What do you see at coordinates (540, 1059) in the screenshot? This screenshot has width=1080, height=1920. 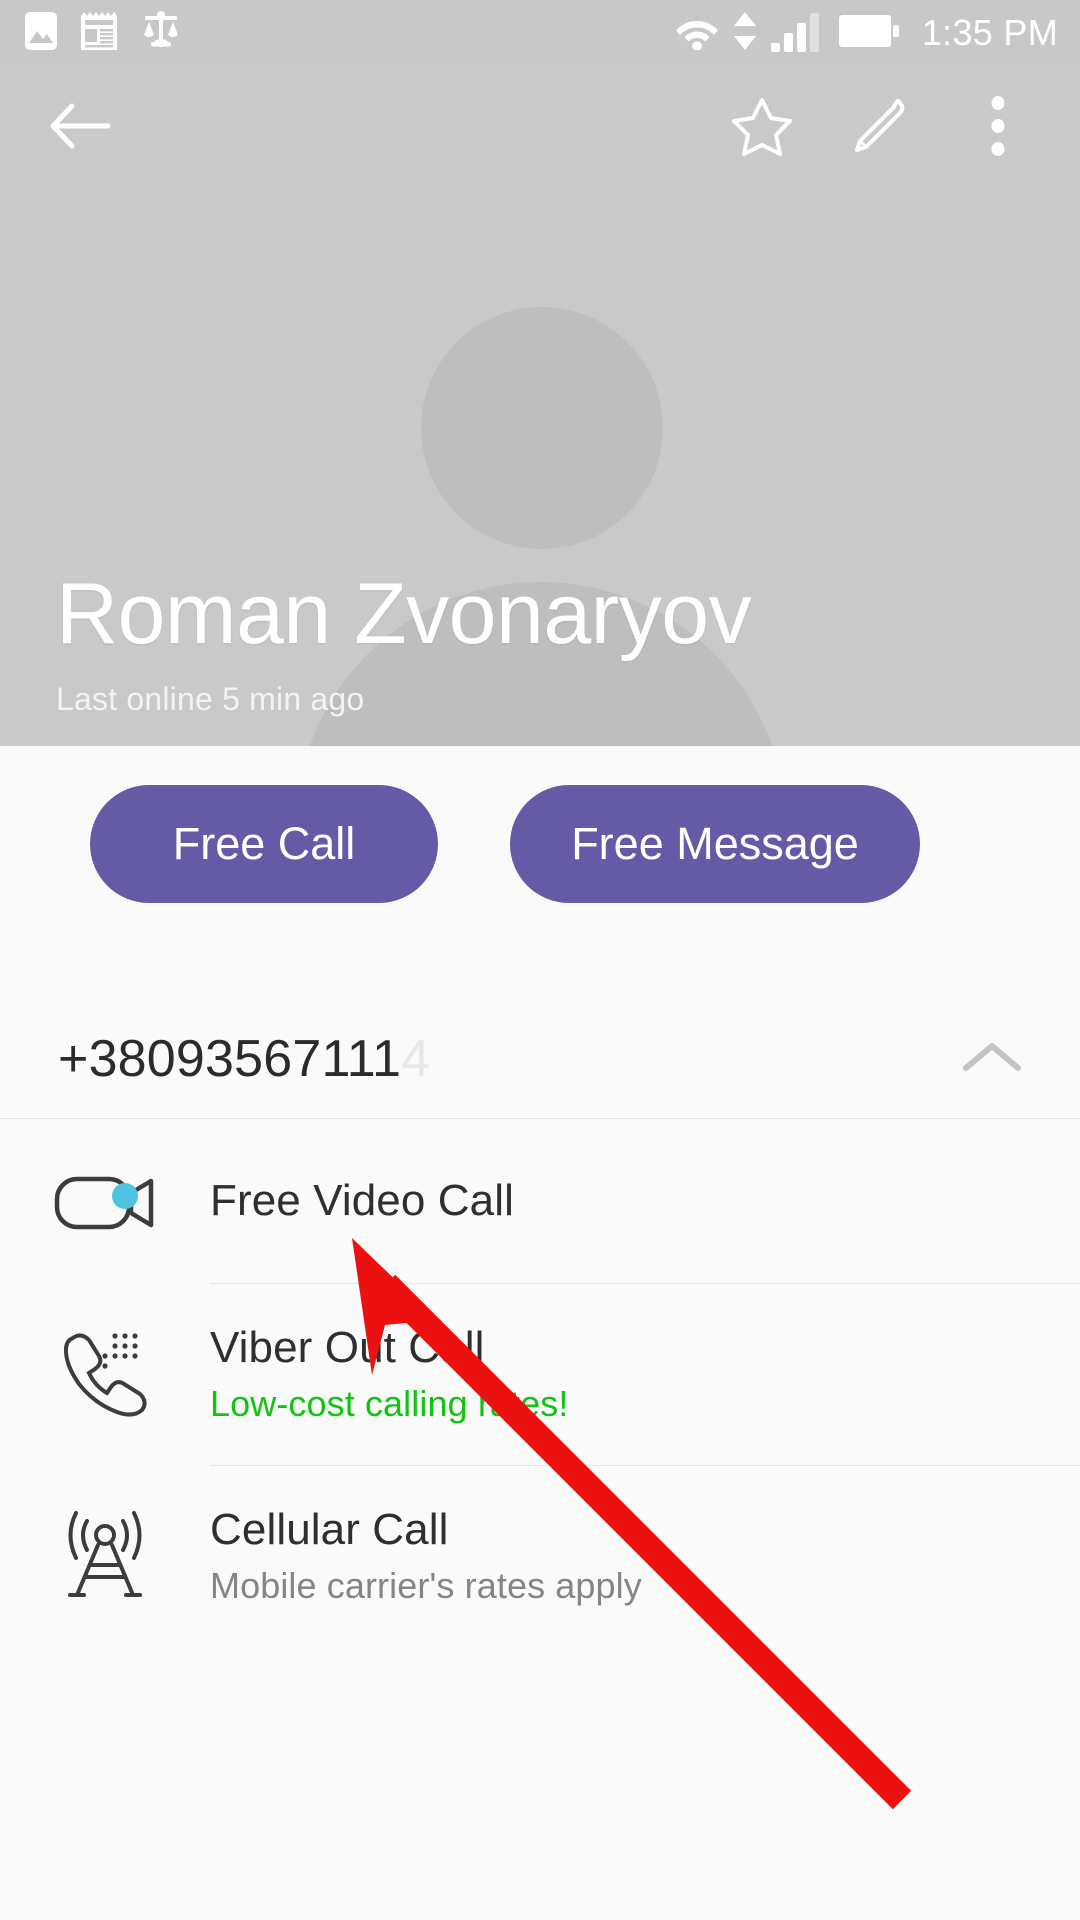 I see `phone-number-row: +380935671114` at bounding box center [540, 1059].